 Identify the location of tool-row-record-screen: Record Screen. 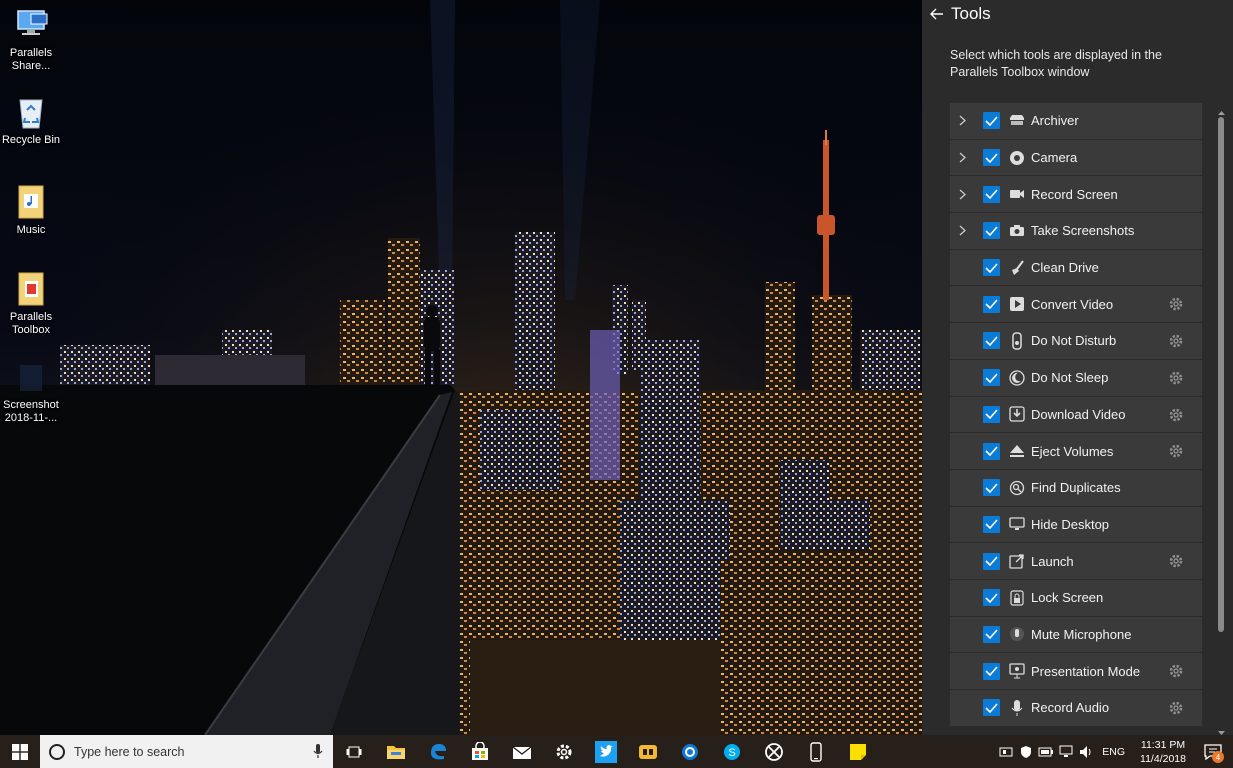
(1076, 195).